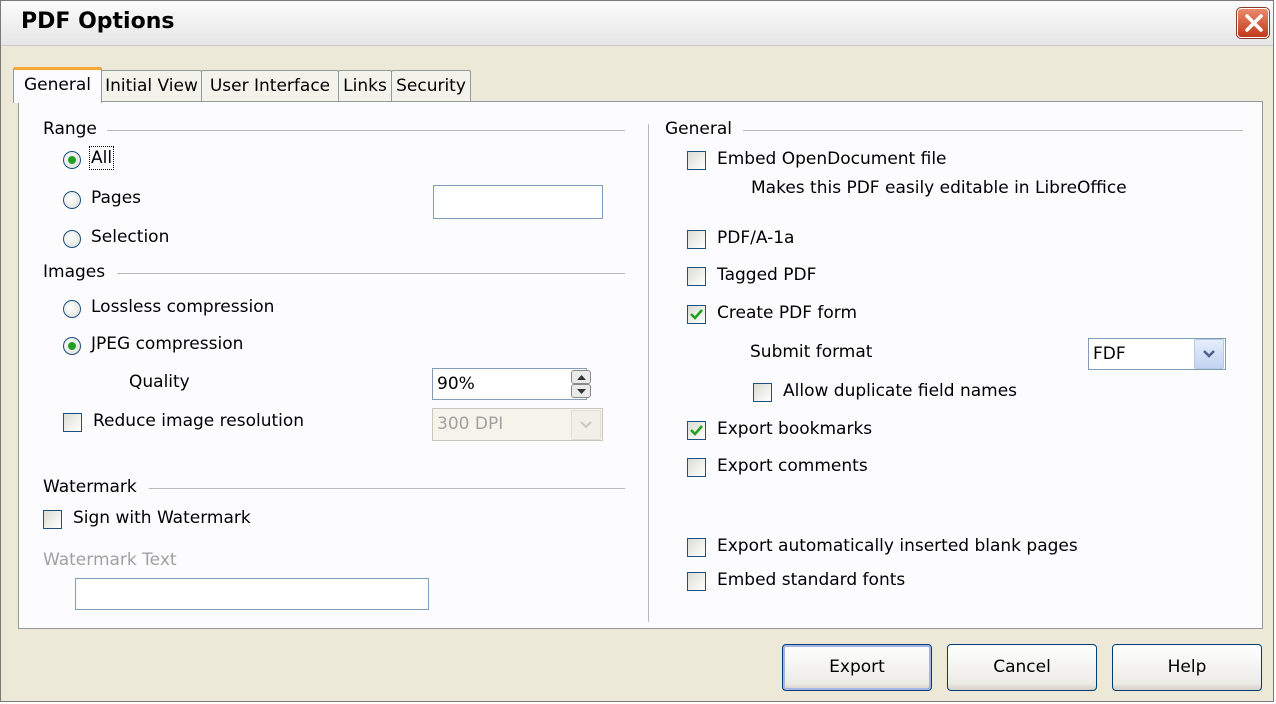 This screenshot has height=704, width=1276. I want to click on range-all-radio, so click(72, 160).